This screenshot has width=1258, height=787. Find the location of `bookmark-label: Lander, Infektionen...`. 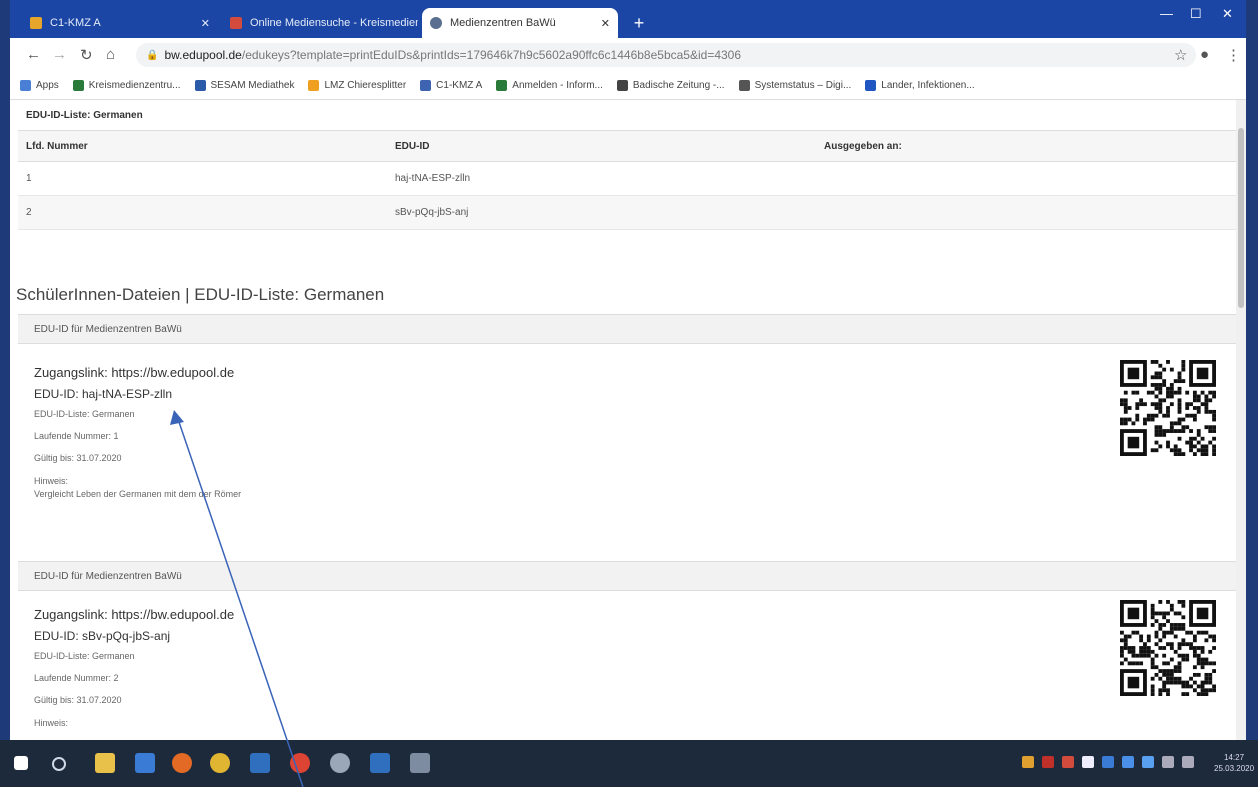

bookmark-label: Lander, Infektionen... is located at coordinates (928, 85).